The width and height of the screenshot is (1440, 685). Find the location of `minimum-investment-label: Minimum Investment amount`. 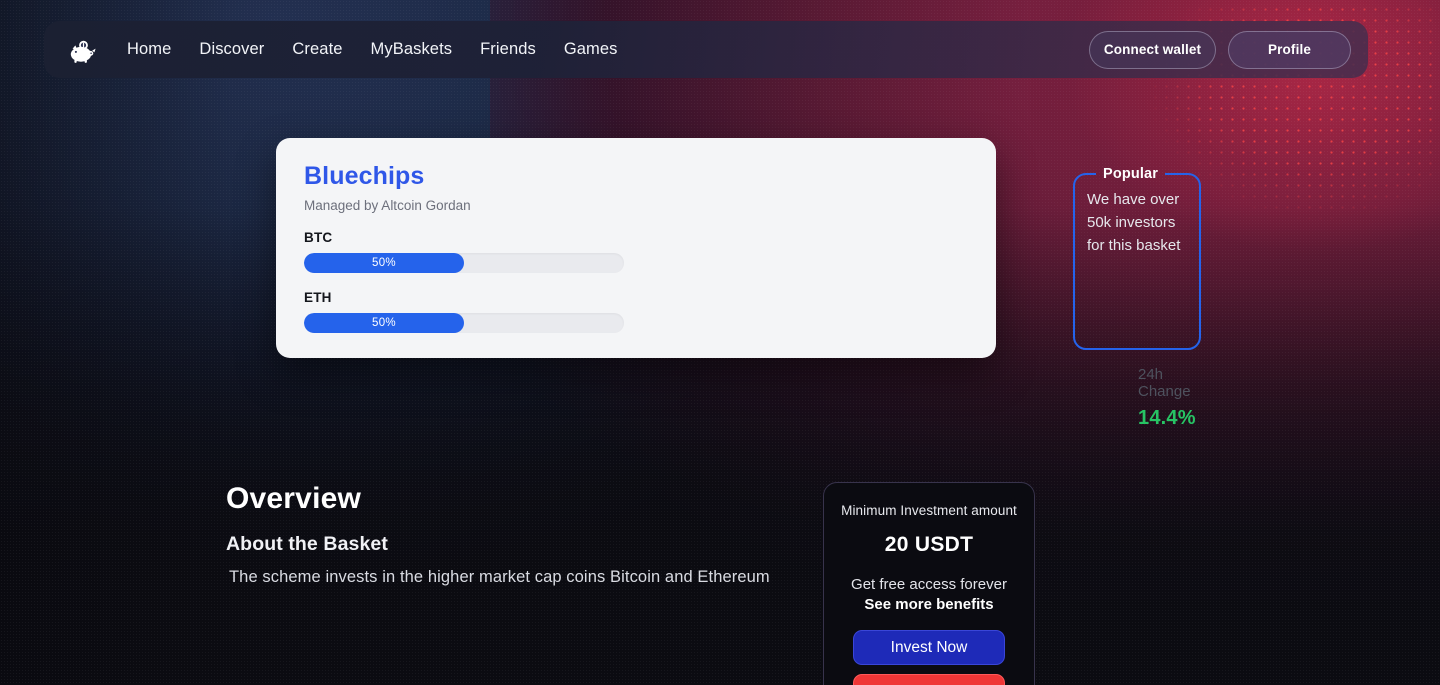

minimum-investment-label: Minimum Investment amount is located at coordinates (929, 510).